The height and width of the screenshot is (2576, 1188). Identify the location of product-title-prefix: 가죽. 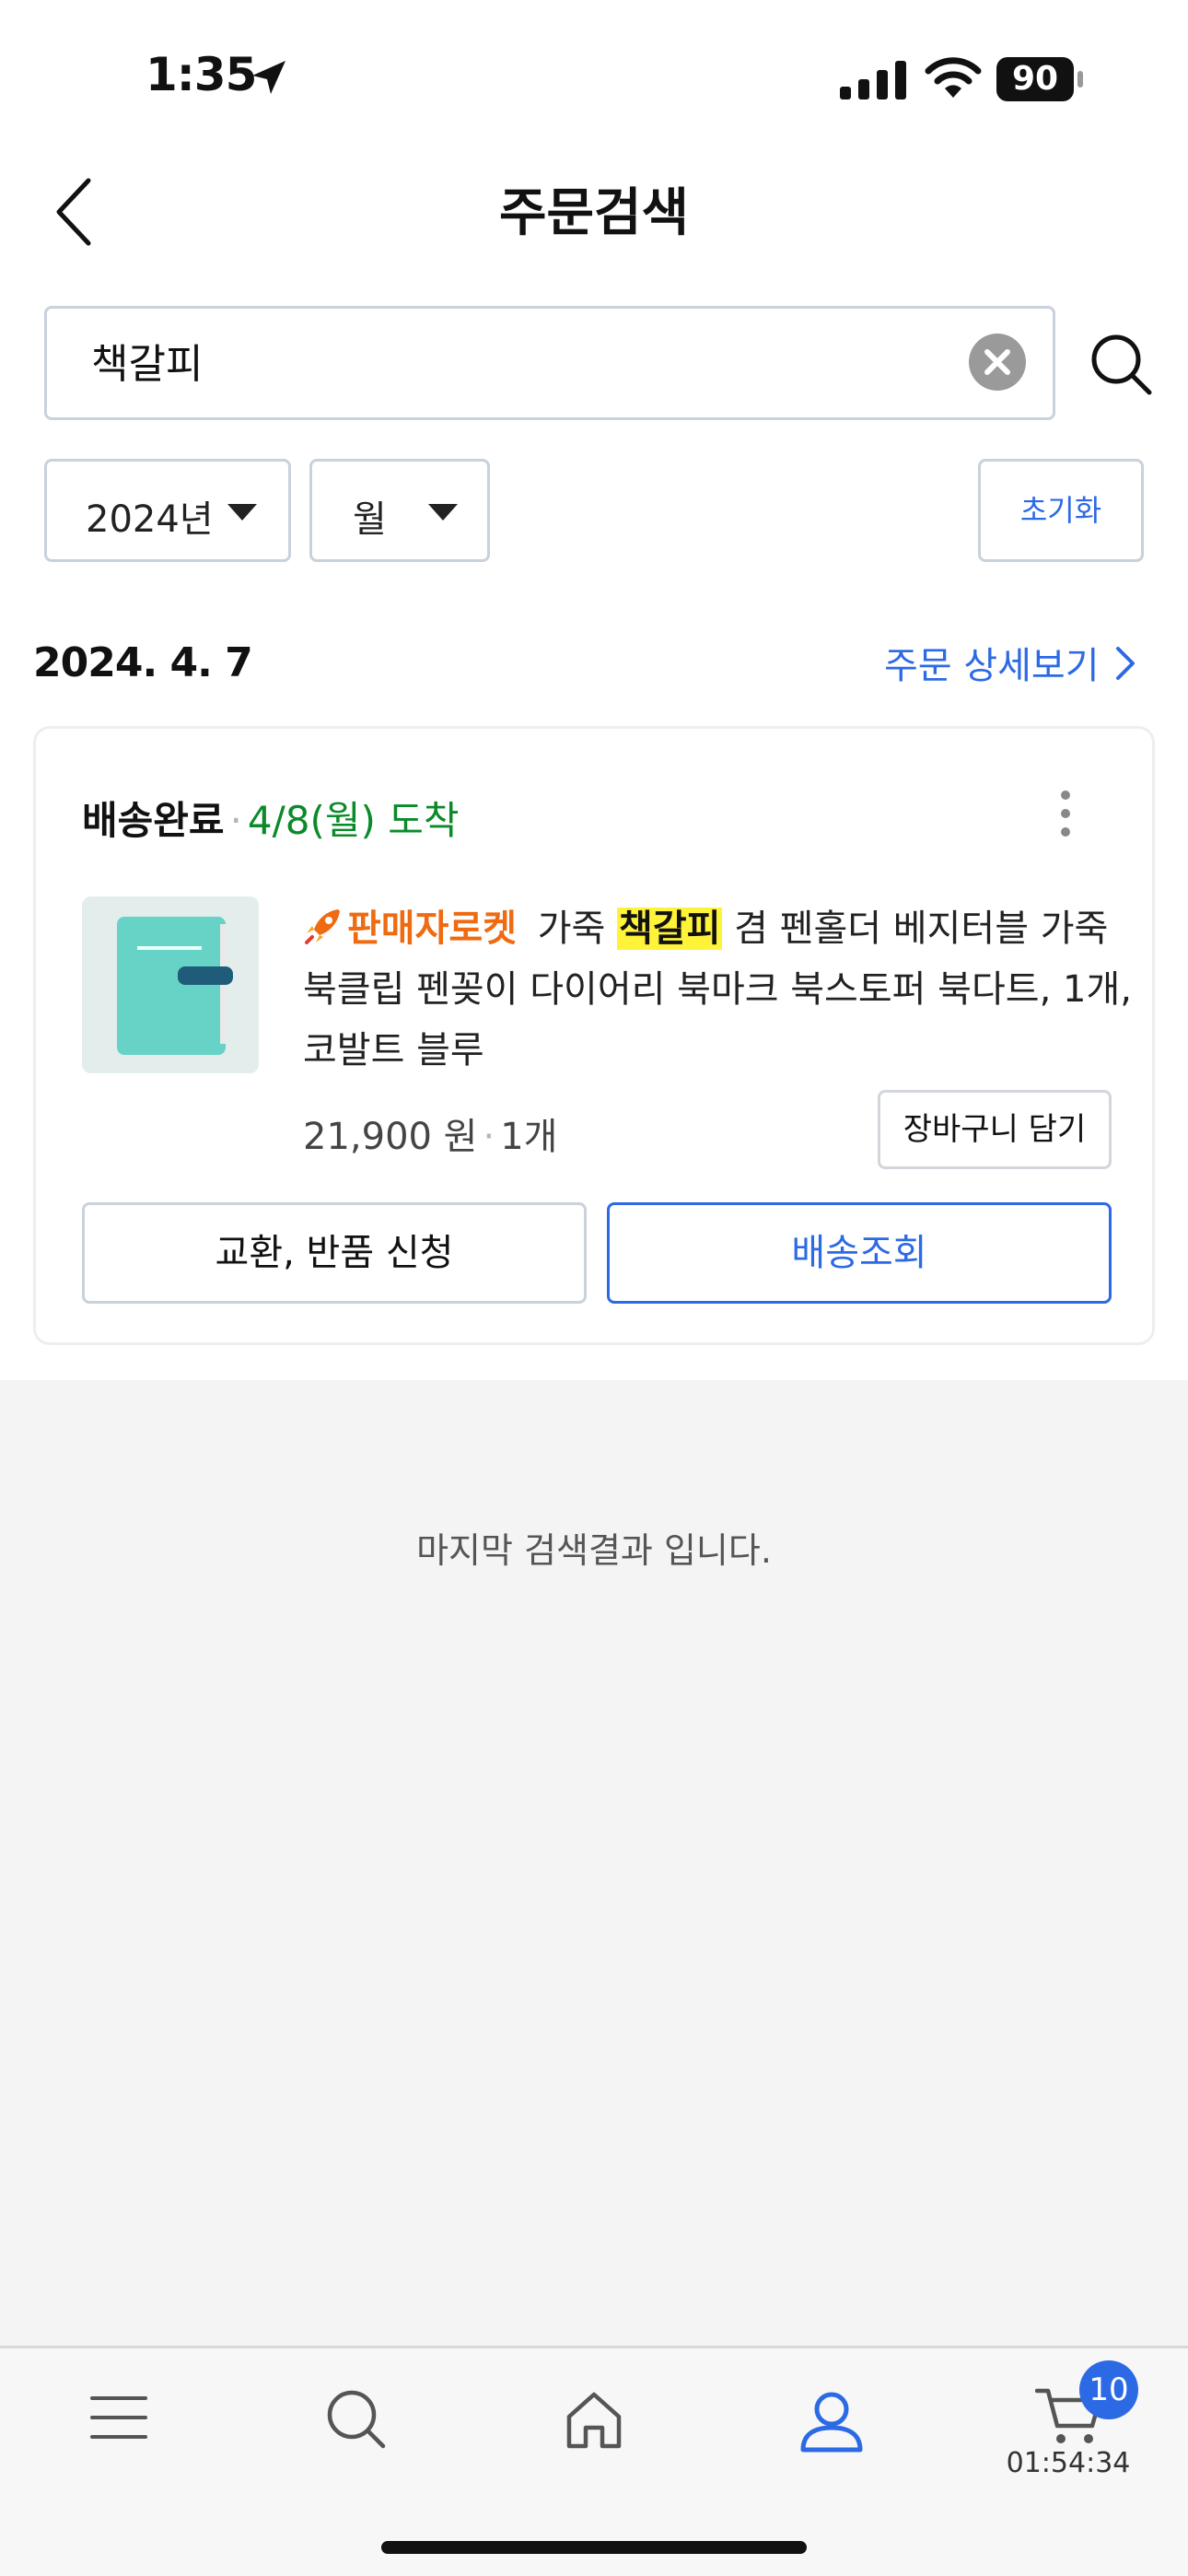
(572, 928).